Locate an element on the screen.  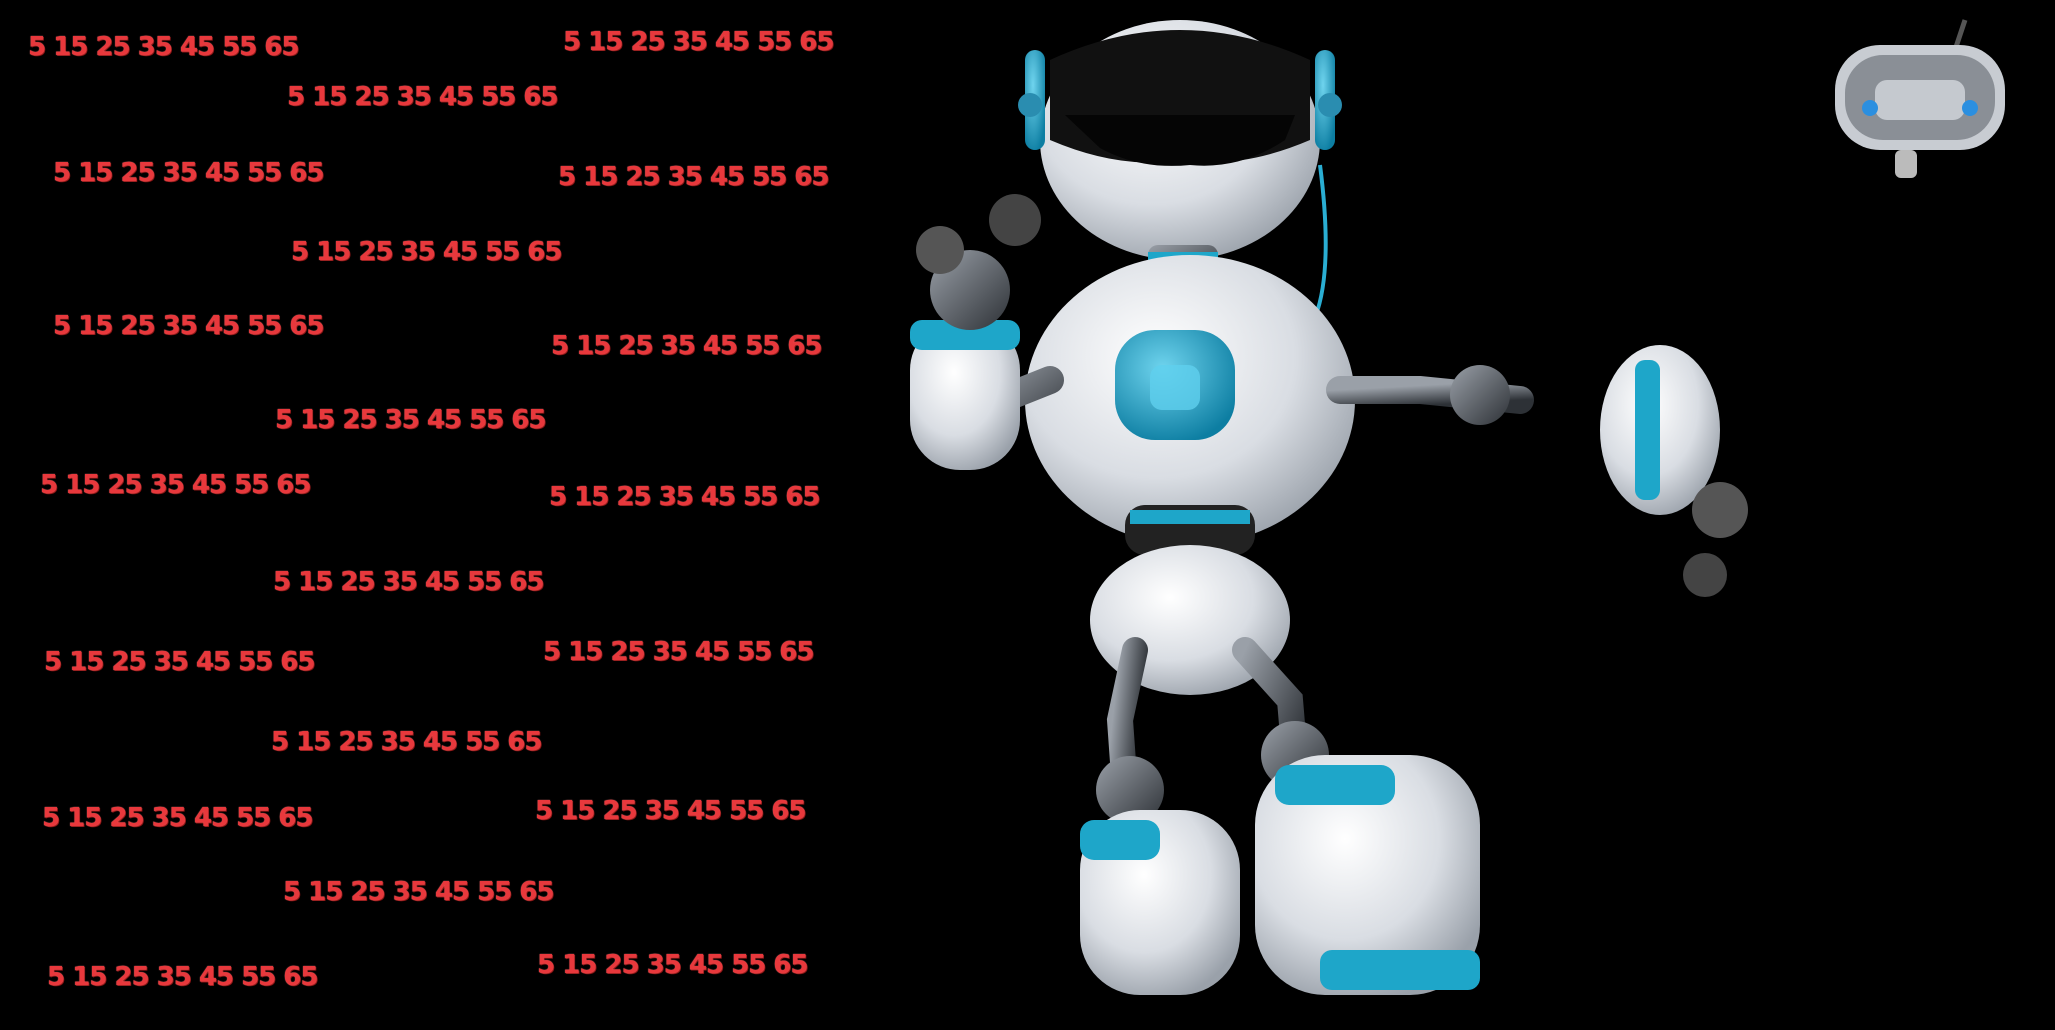
robot-left-leg is located at coordinates (1160, 816).